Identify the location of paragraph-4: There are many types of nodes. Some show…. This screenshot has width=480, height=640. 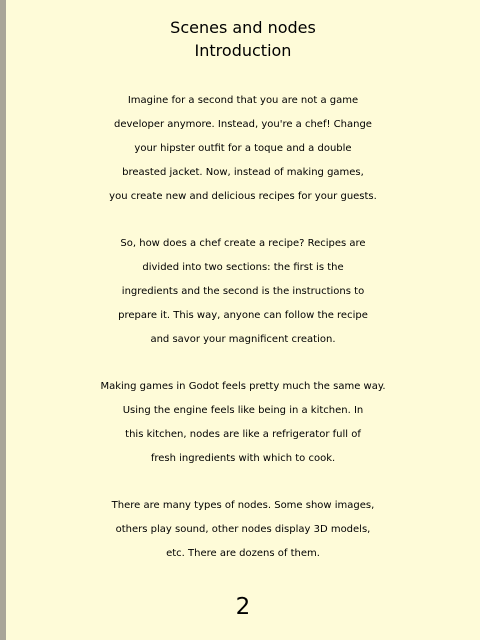
(243, 530).